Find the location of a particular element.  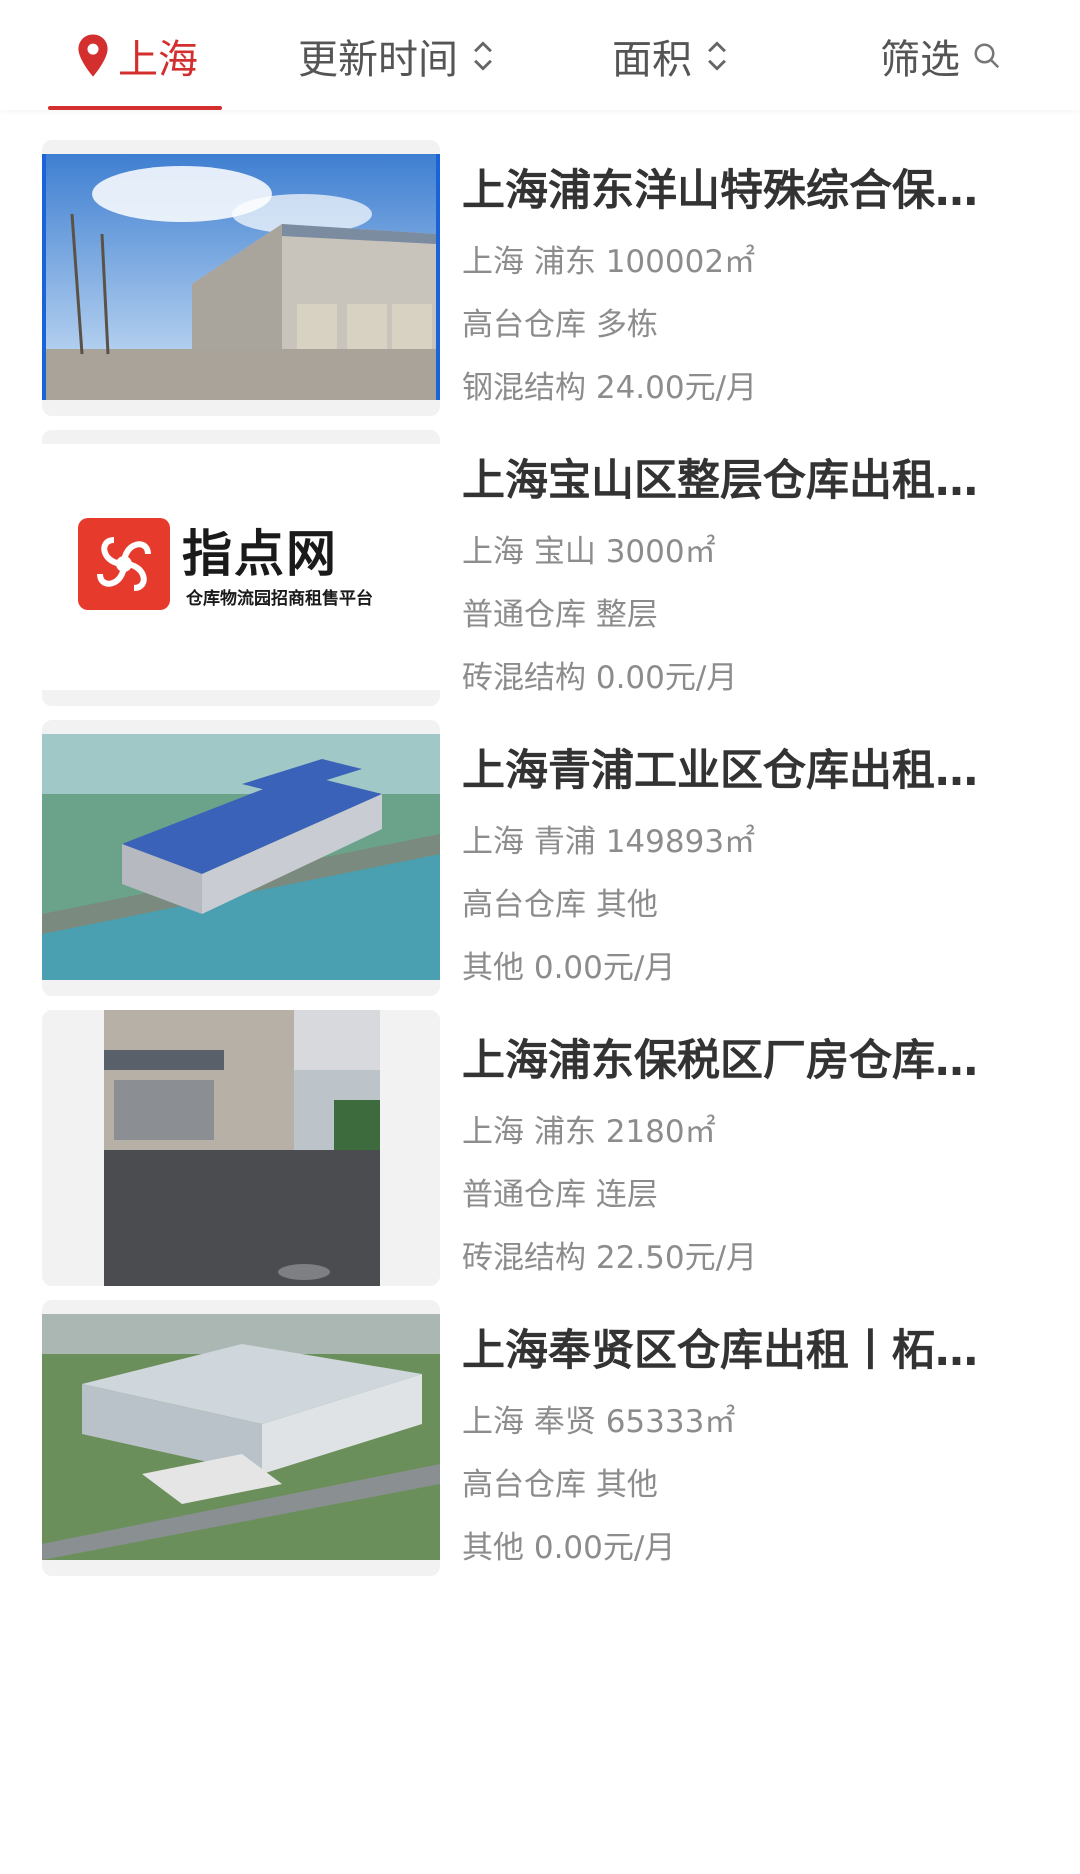

sort-time-label: 更新时间 is located at coordinates (378, 60).